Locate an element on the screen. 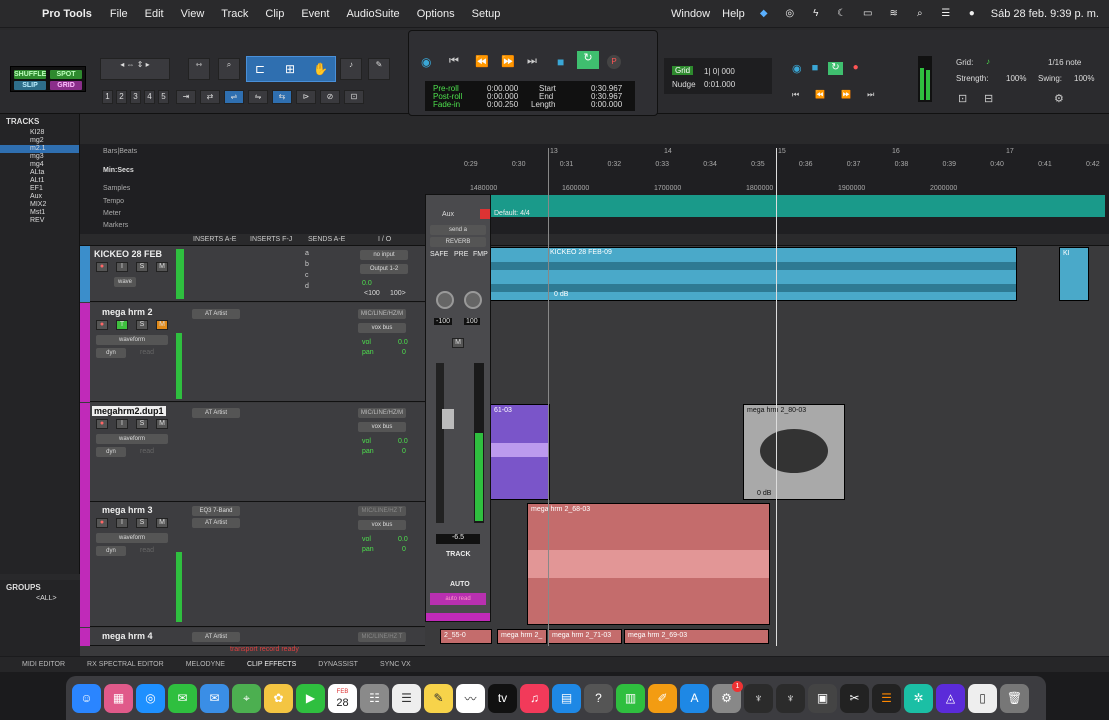 The image size is (1109, 720). input-monitor-button: T is located at coordinates (122, 325).